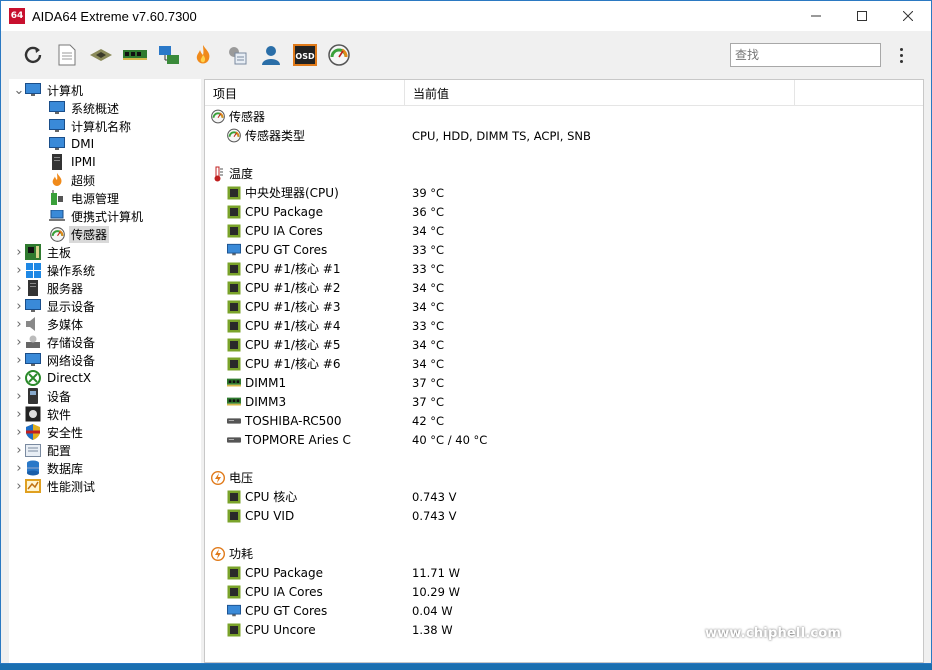 The image size is (932, 670). I want to click on sensor-row: CPU #1/核心 #5 34 °C, so click(564, 344).